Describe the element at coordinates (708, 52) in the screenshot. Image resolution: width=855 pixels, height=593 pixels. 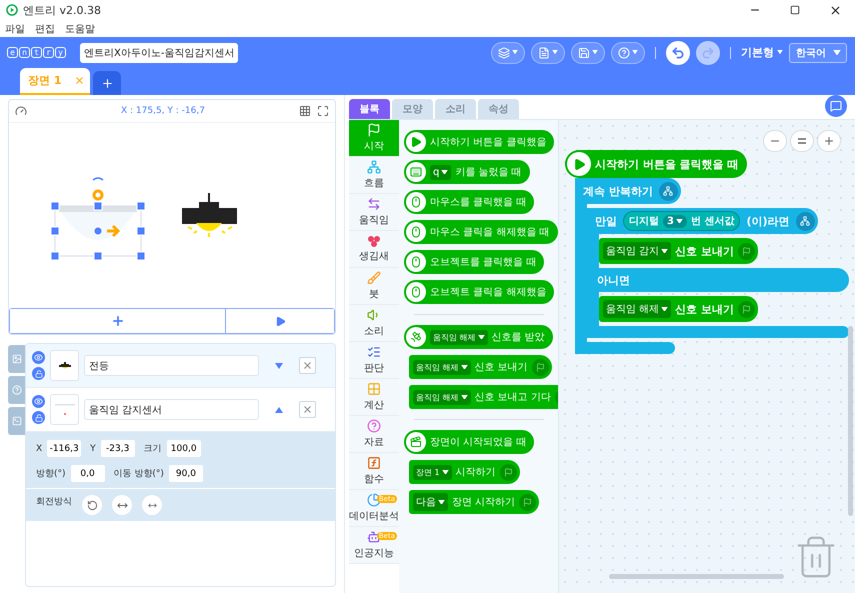
I see `redo-button` at that location.